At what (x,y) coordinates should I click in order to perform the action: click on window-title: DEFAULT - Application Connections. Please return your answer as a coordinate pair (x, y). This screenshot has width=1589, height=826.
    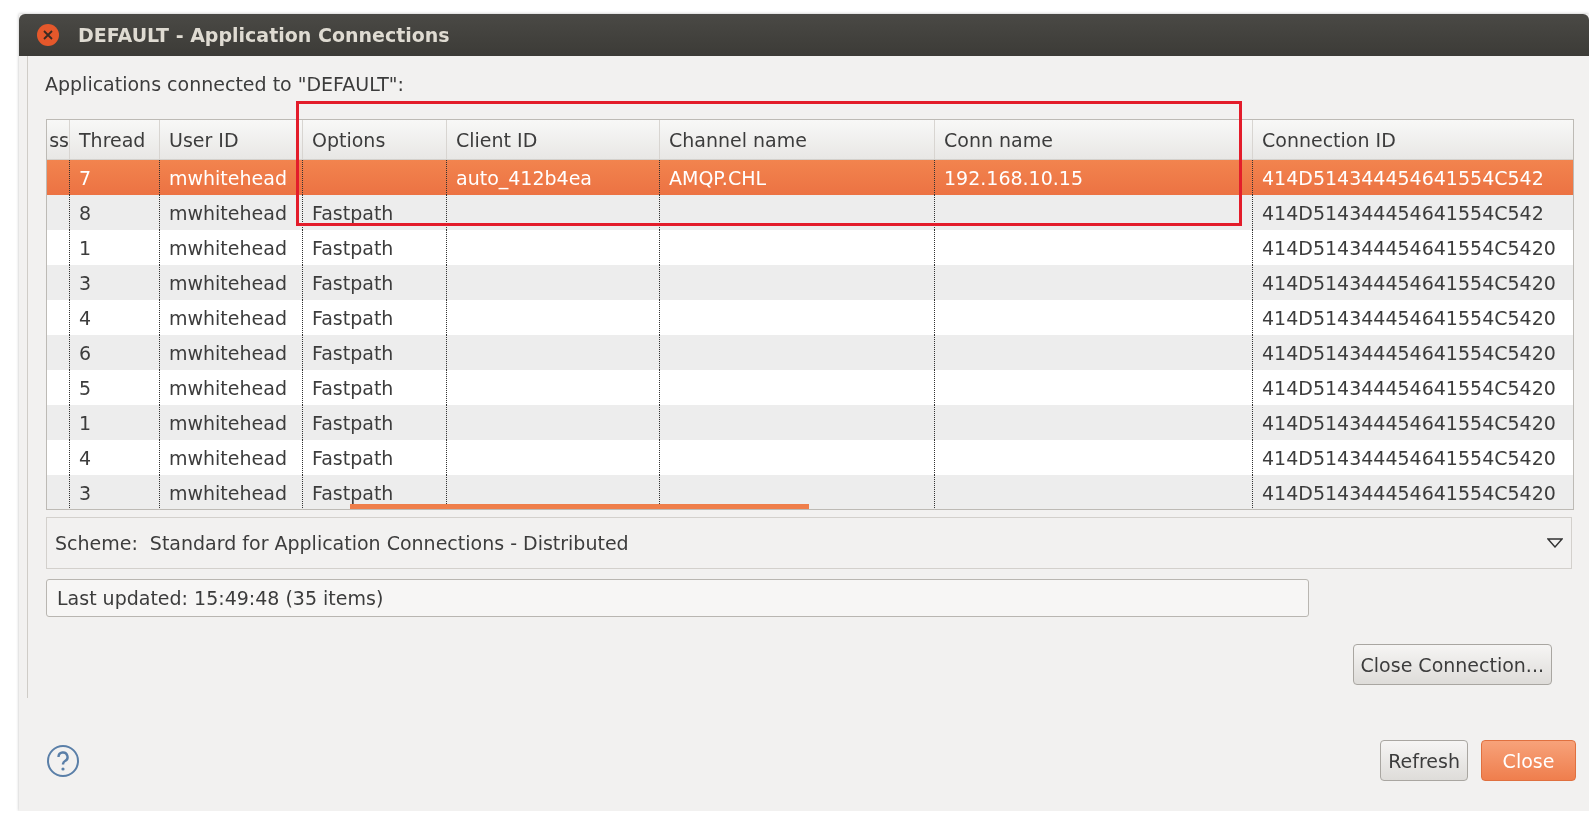
    Looking at the image, I should click on (264, 35).